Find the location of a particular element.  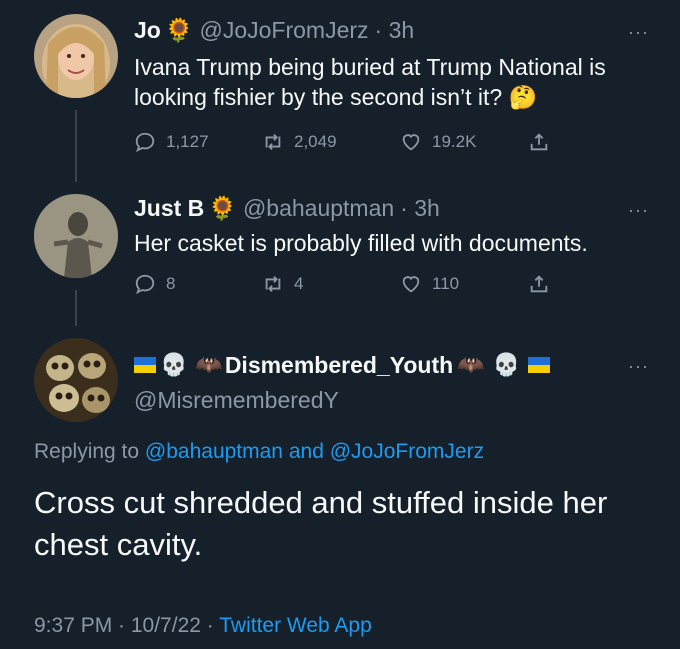

tweet-actions: 8 4 110 is located at coordinates (354, 284).